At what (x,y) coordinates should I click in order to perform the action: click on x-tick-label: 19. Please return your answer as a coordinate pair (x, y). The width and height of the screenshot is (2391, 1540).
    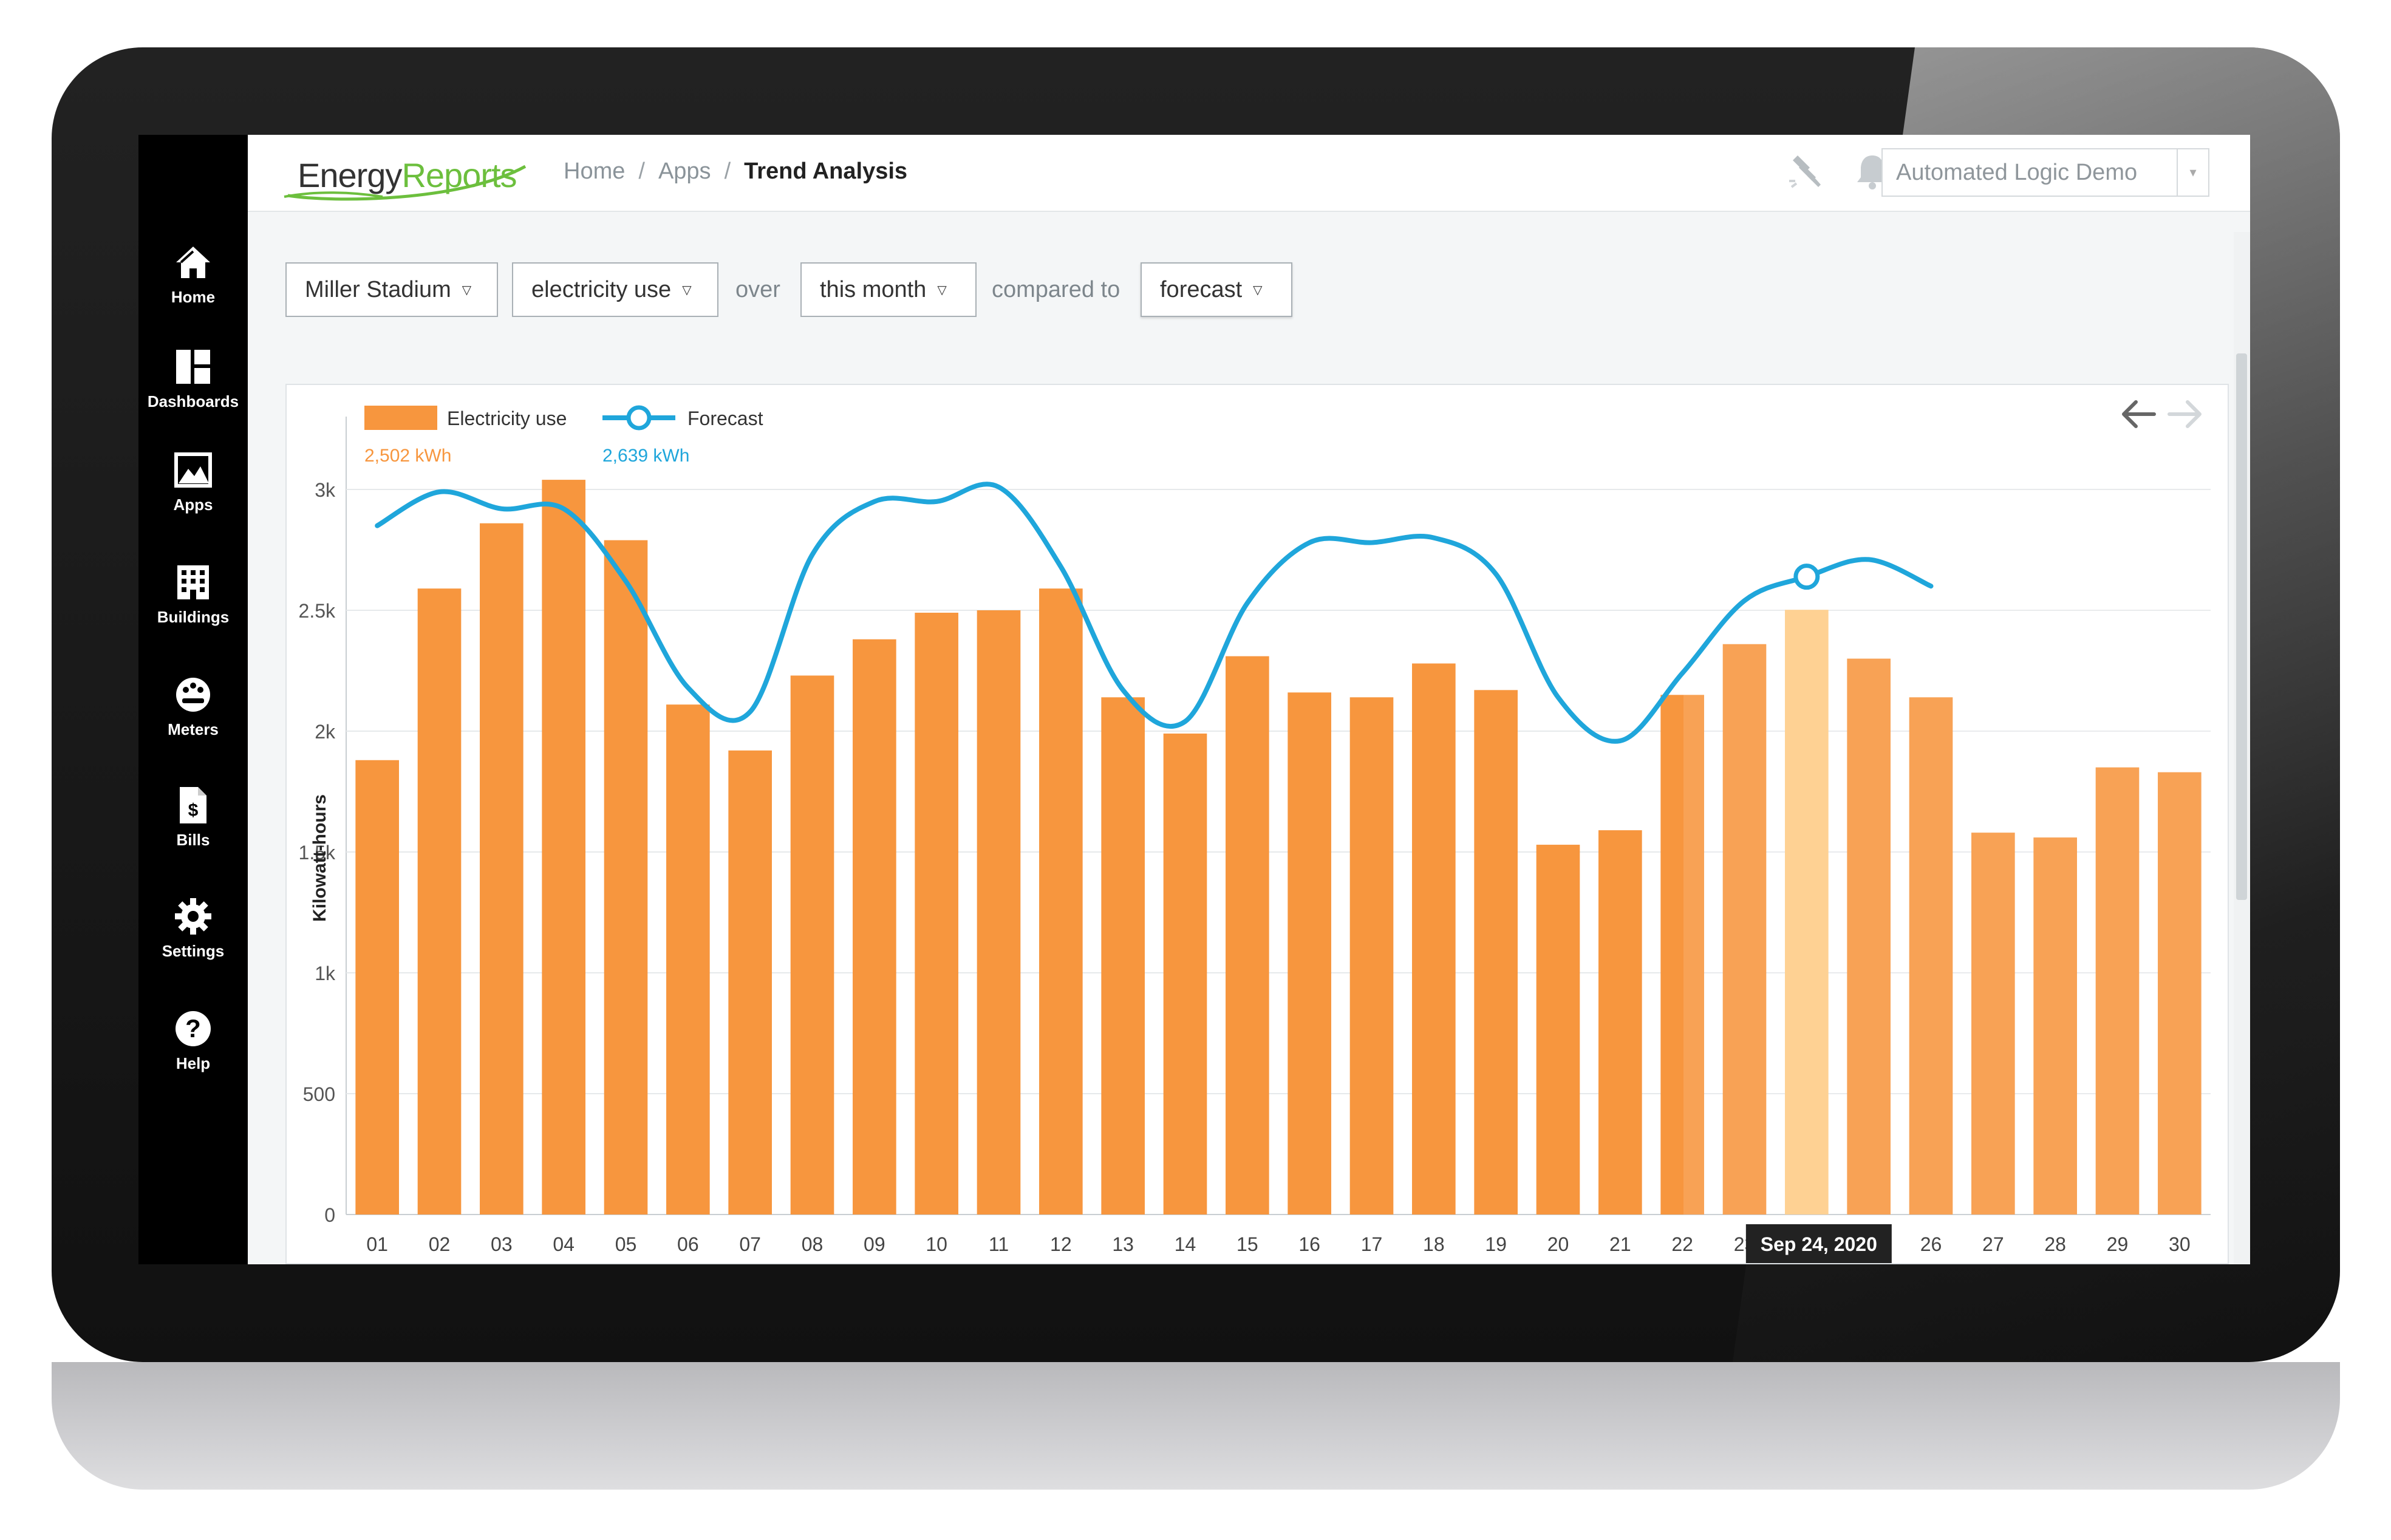
    Looking at the image, I should click on (1496, 1244).